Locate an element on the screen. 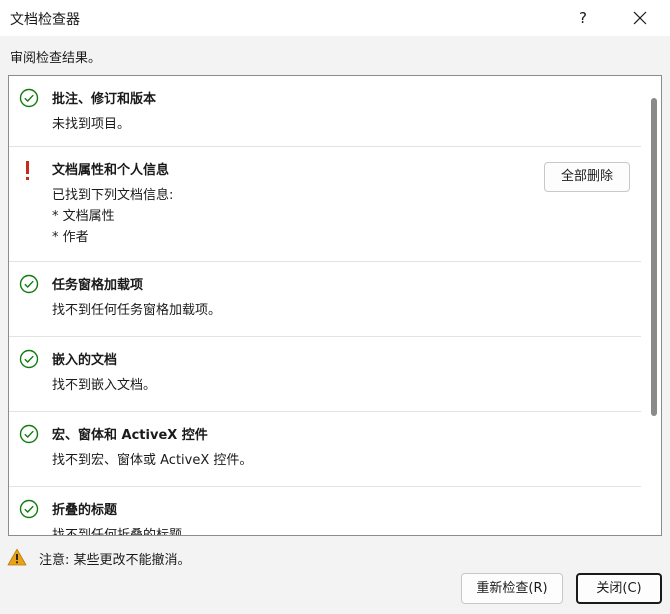 This screenshot has height=614, width=670. instruction-text: 审阅检查结果。 is located at coordinates (56, 58).